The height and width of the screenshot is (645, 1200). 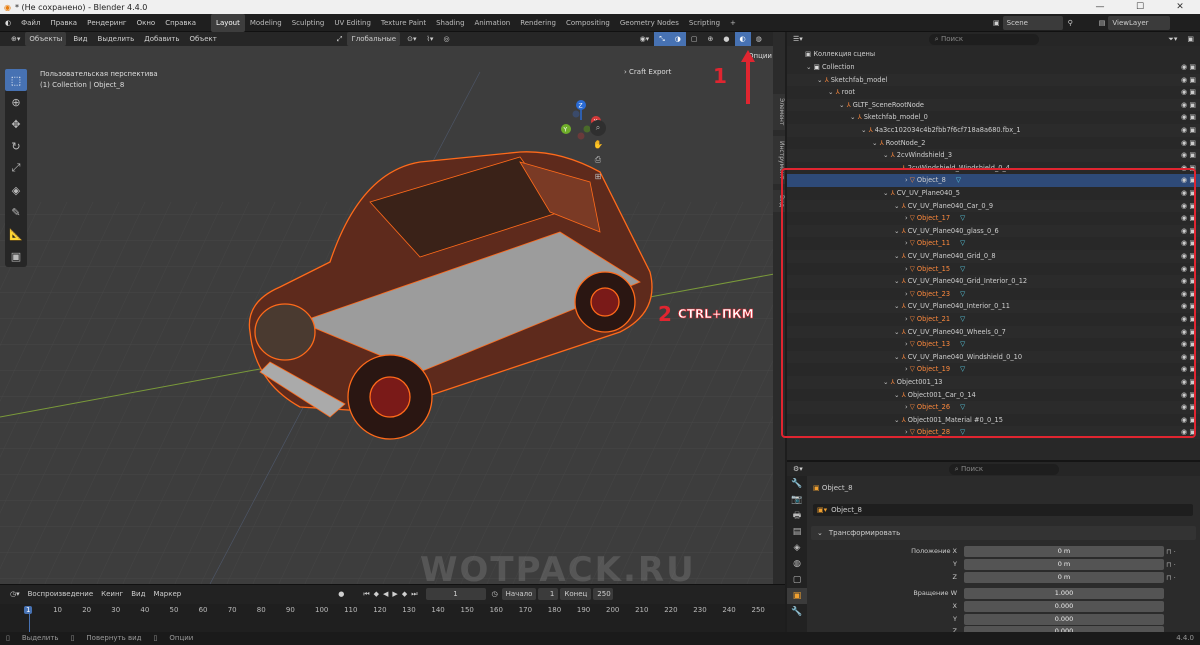 I want to click on object-tab-icon: ▣, so click(x=797, y=596).